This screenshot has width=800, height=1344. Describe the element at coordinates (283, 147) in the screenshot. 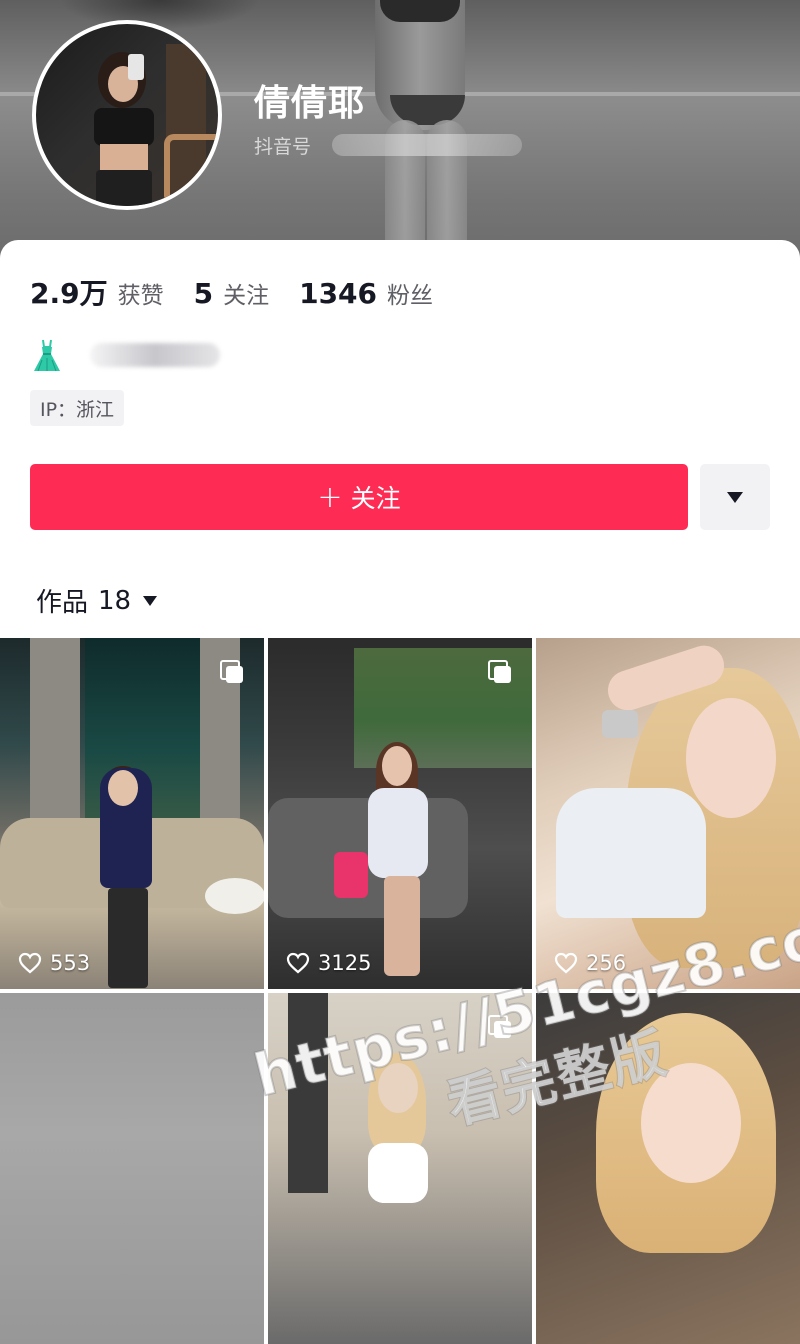

I see `douyin-id-label: 抖音号` at that location.